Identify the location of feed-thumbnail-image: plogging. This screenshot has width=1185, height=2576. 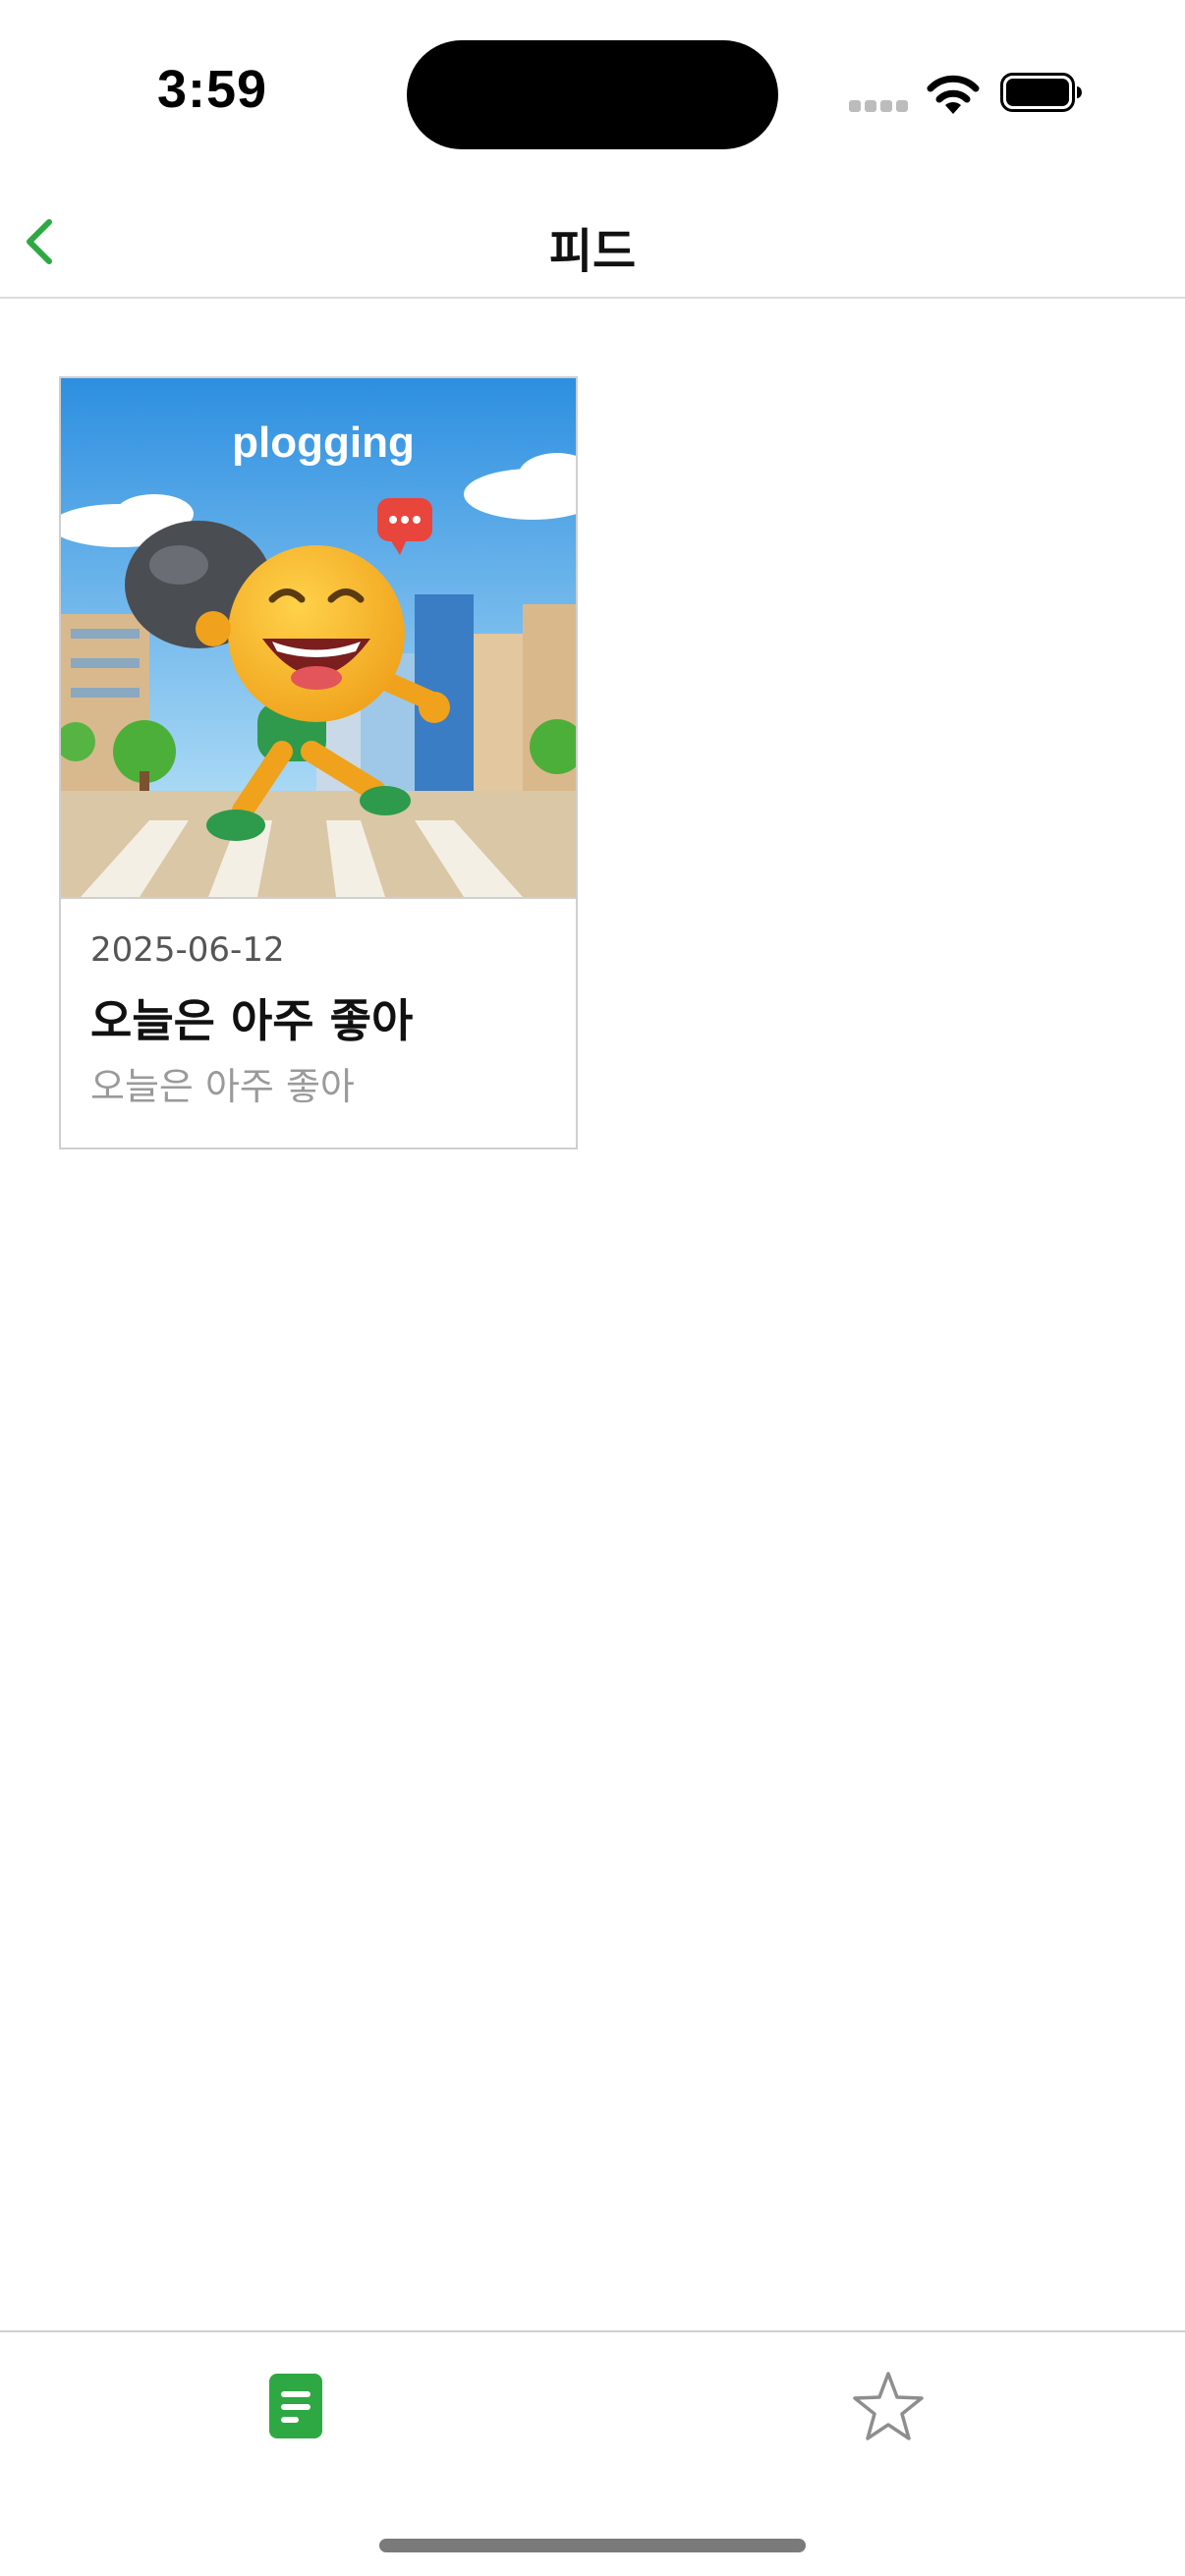
(319, 637).